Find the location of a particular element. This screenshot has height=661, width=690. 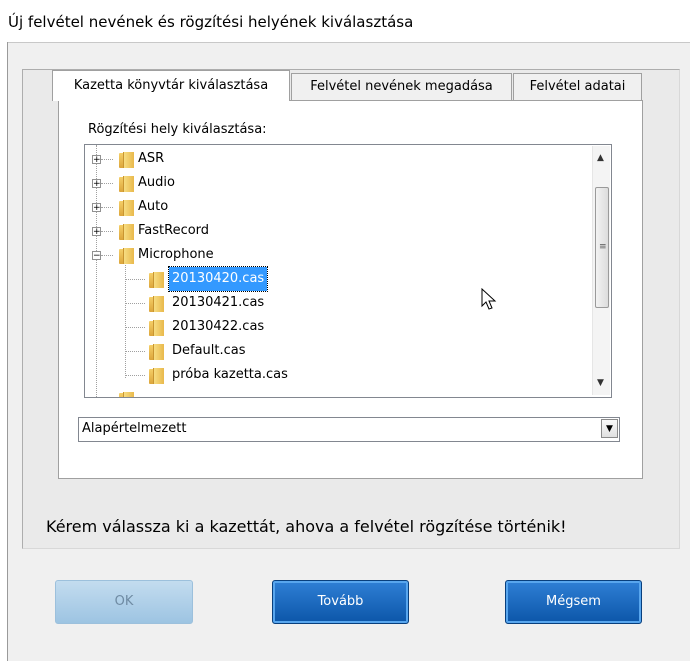

tree-item-label: Auto is located at coordinates (153, 206).